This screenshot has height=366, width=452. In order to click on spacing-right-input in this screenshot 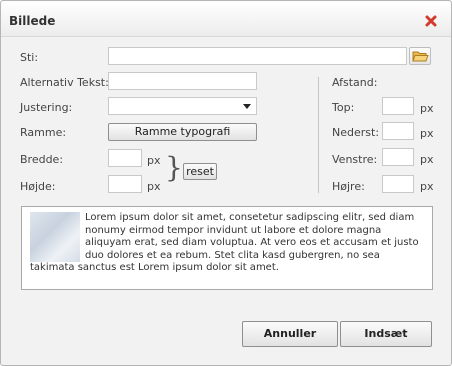, I will do `click(398, 184)`.